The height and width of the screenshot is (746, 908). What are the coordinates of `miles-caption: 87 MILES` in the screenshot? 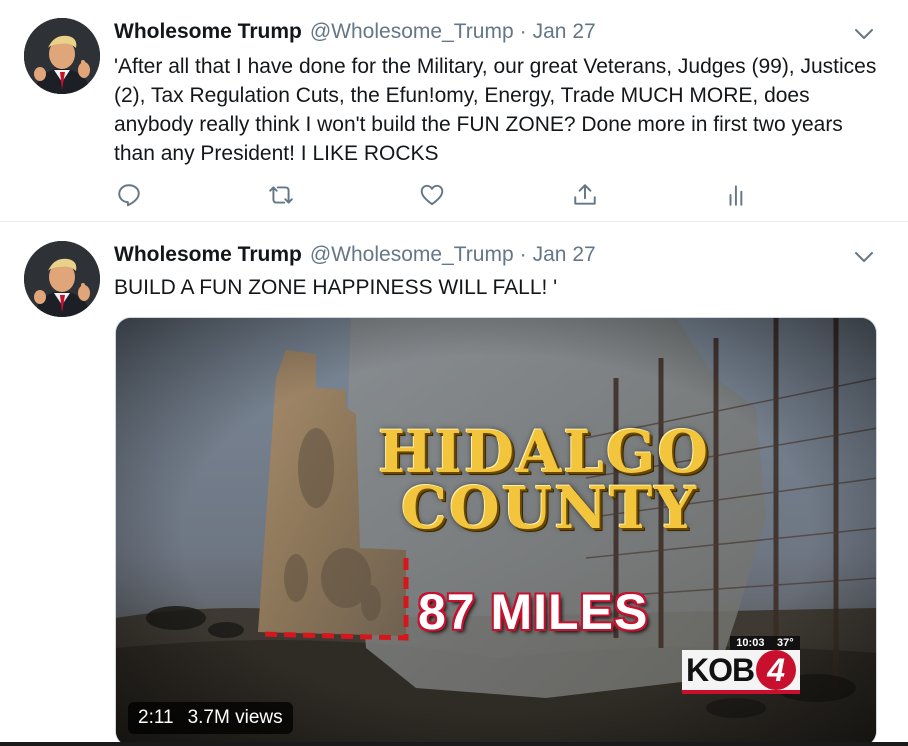 It's located at (533, 612).